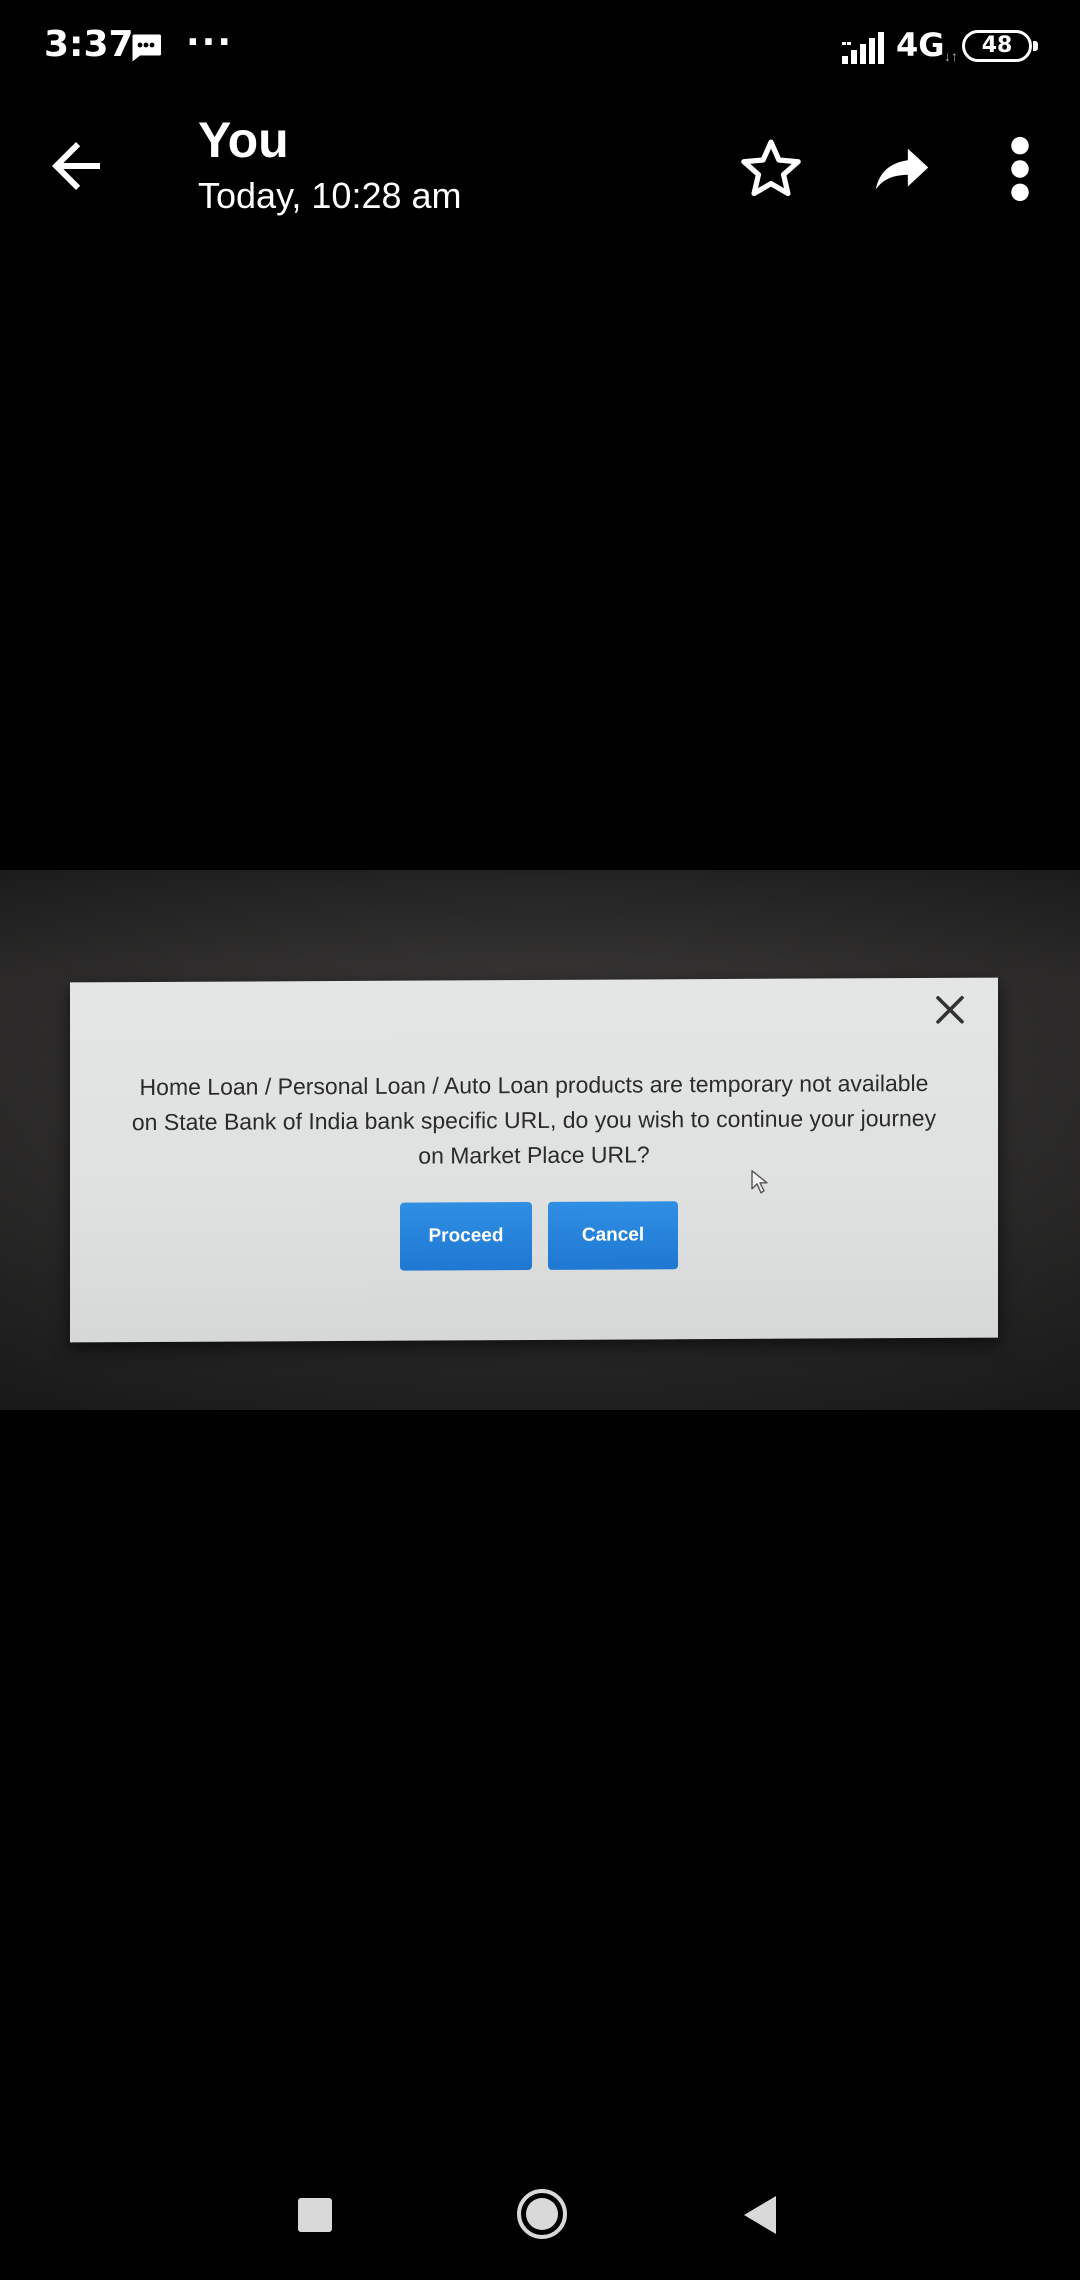 The image size is (1080, 2280). I want to click on status-bar: 3:37 ··· 4G ↓↑ 48, so click(540, 48).